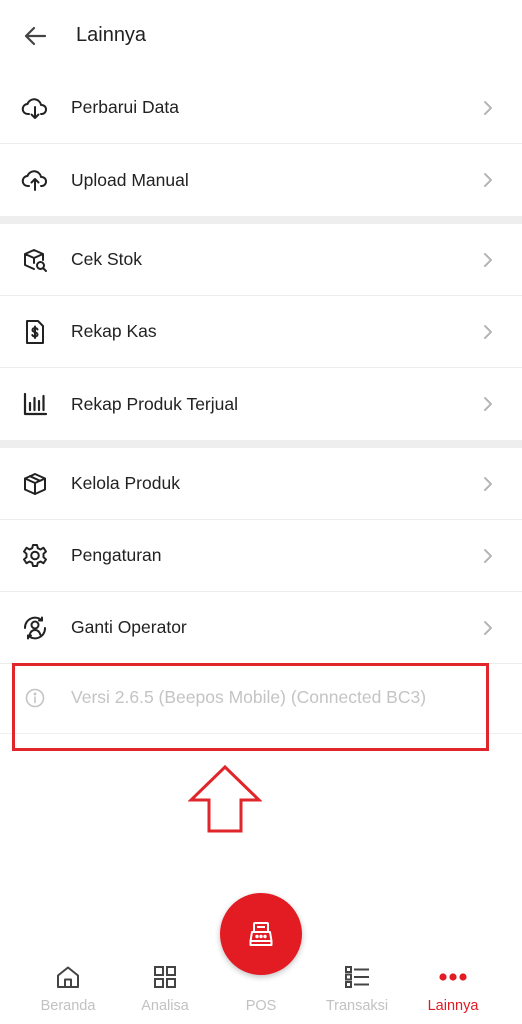 This screenshot has width=522, height=1024. I want to click on more-dots-icon, so click(453, 977).